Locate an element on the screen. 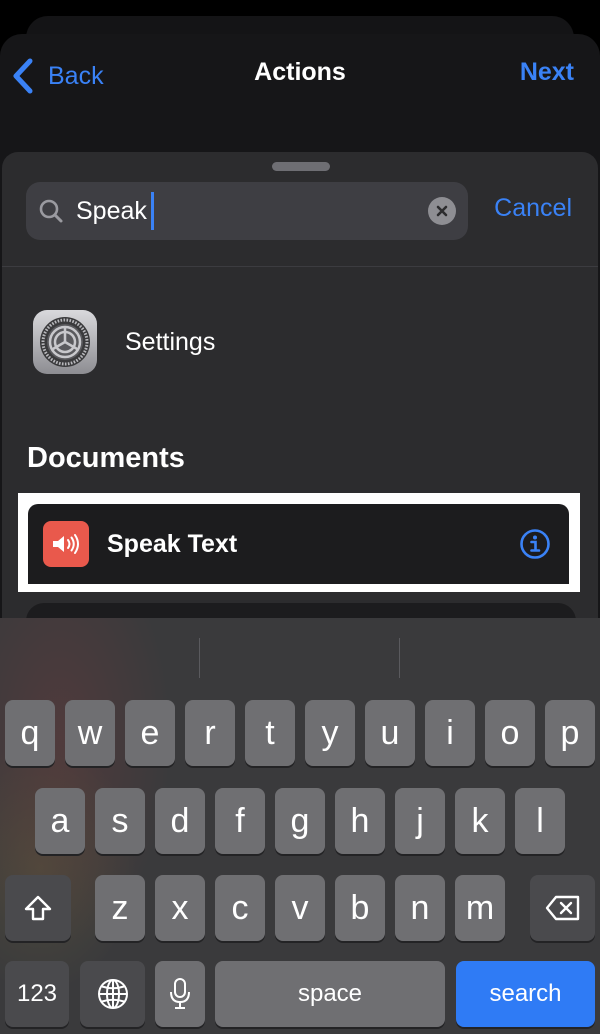  key-label: a is located at coordinates (60, 821).